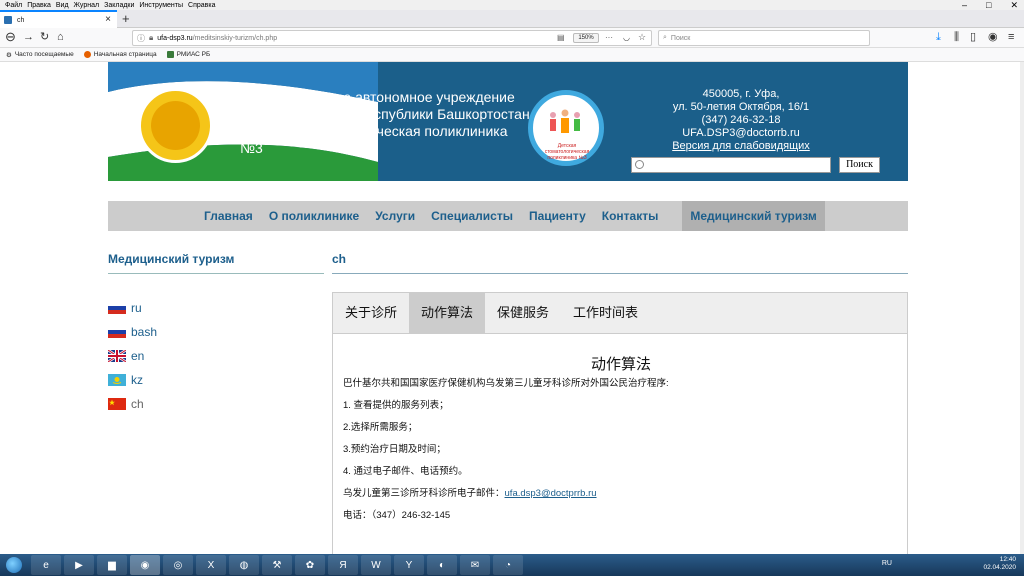 This screenshot has height=576, width=1024. I want to click on taskbar-mail-icon: ✉, so click(475, 565).